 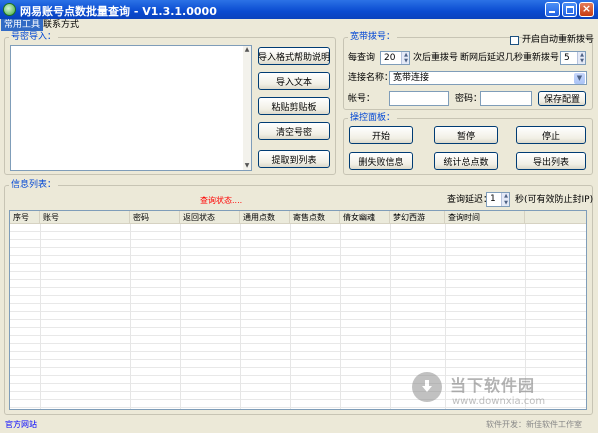 What do you see at coordinates (499, 401) in the screenshot?
I see `watermark-url: www.downxia.com` at bounding box center [499, 401].